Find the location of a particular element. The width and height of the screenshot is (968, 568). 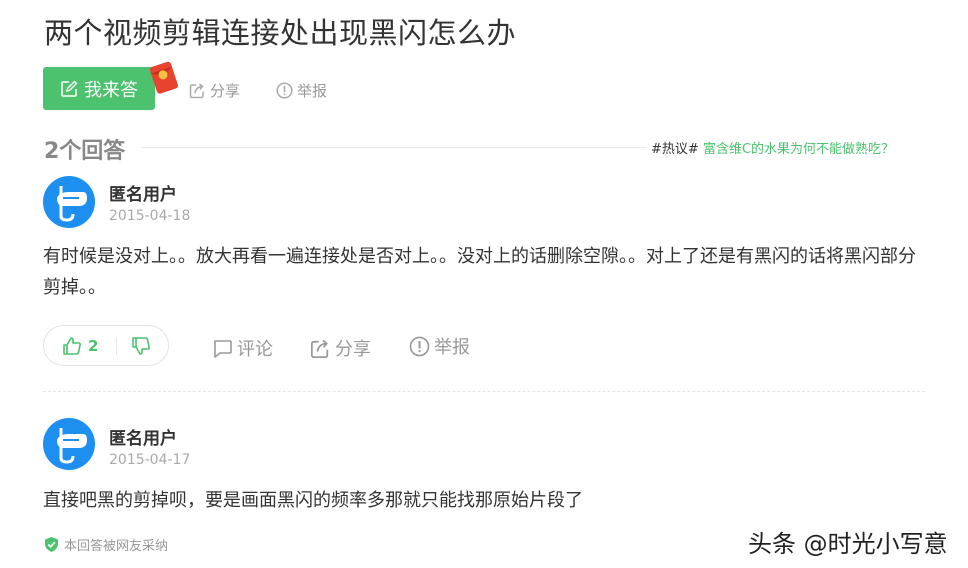

question-report-button: 举报 is located at coordinates (301, 90).